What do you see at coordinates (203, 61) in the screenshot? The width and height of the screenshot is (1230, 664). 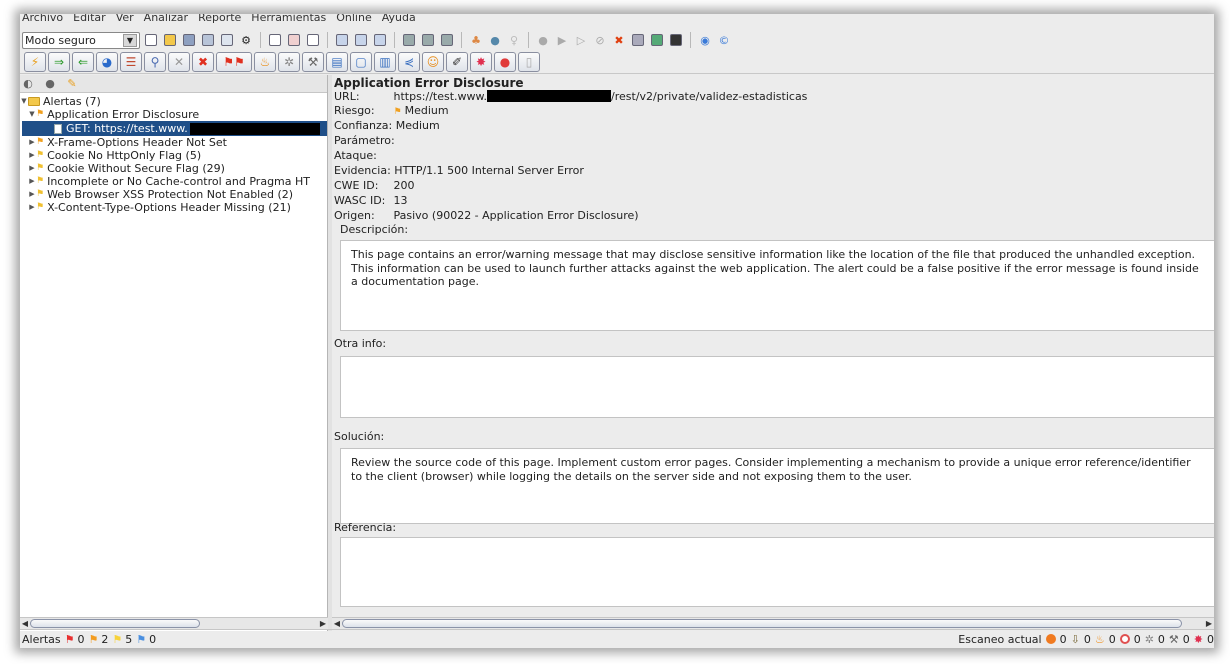 I see `alerts-x-tab-icon: ✖` at bounding box center [203, 61].